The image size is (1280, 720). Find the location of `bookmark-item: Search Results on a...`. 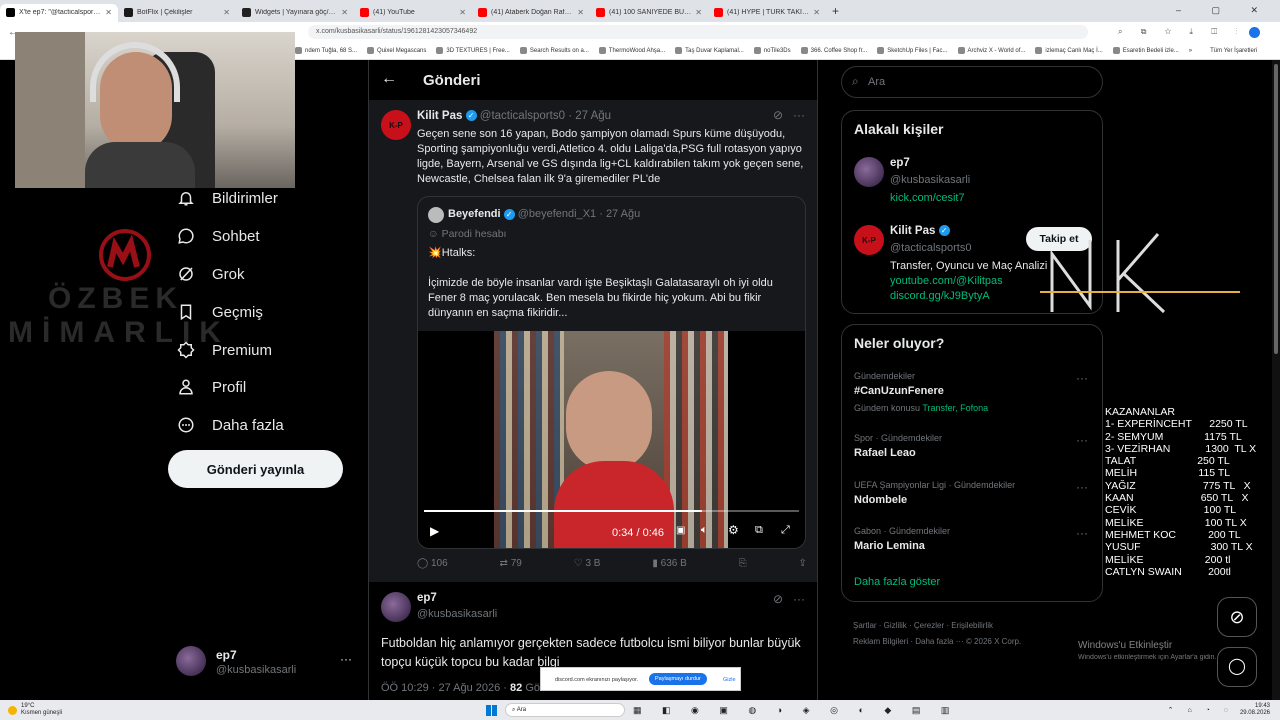

bookmark-item: Search Results on a... is located at coordinates (554, 50).